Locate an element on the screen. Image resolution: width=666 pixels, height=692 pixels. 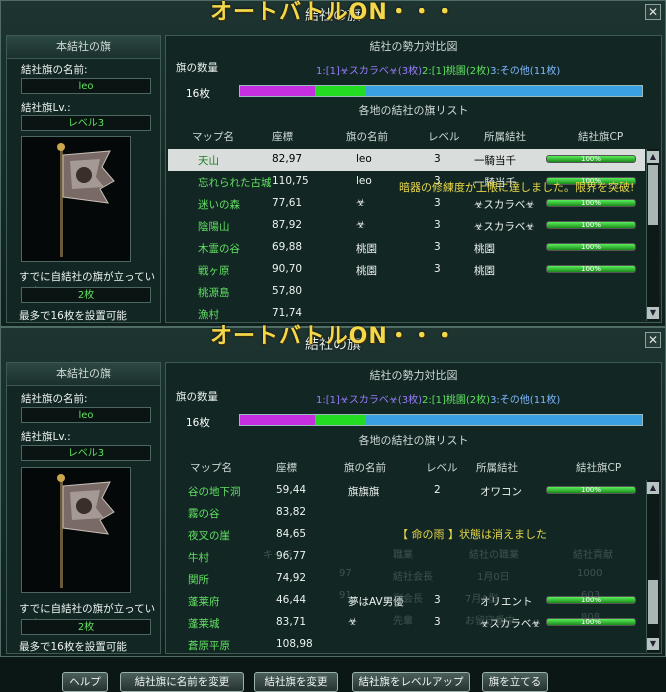
cell-flag: 桃園 is located at coordinates (366, 271).